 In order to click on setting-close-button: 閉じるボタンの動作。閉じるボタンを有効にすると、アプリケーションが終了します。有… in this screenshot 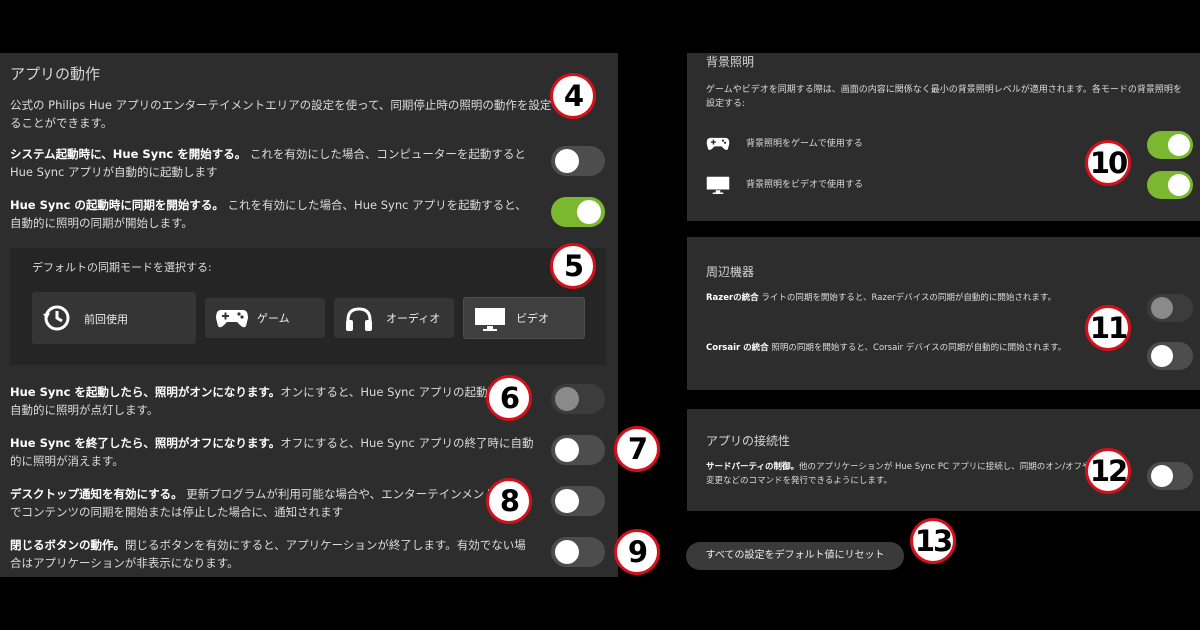, I will do `click(272, 554)`.